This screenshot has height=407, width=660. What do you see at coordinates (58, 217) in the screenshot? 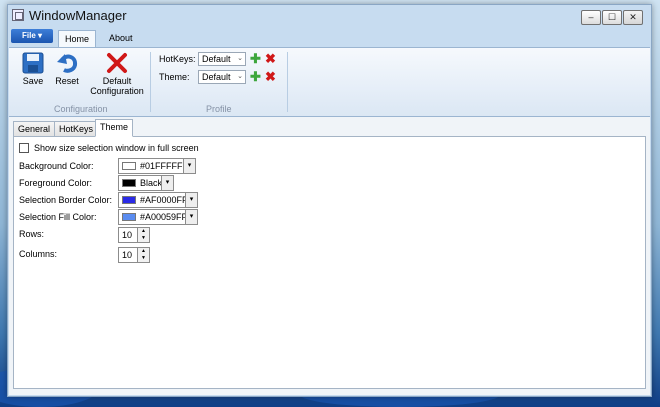
I see `selection-fill-color-label: Selection Fill Color:` at bounding box center [58, 217].